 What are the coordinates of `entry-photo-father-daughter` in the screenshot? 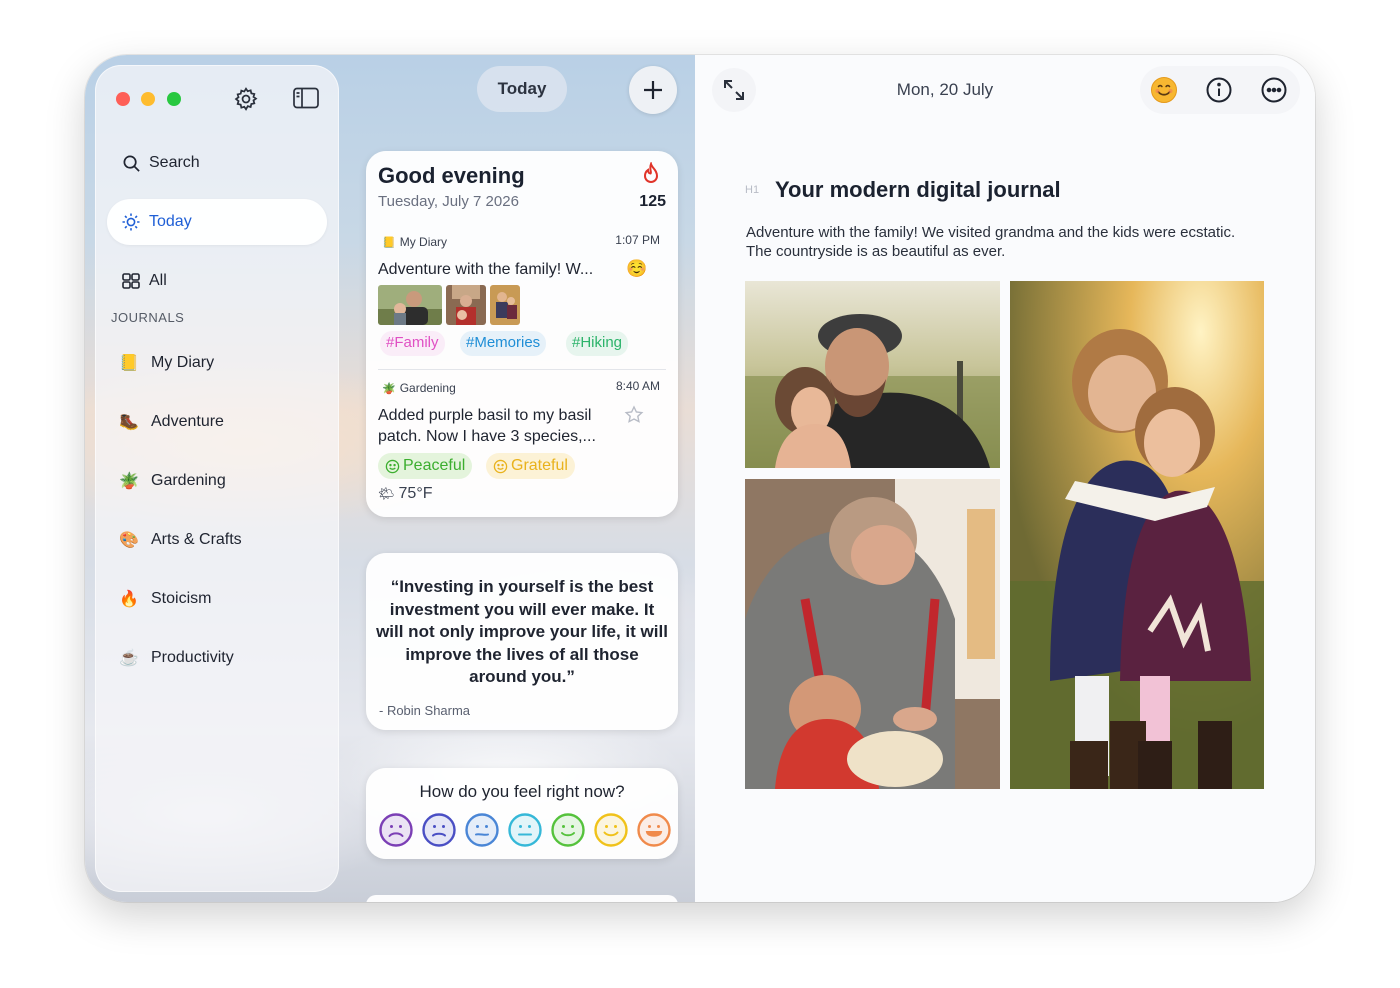 It's located at (872, 374).